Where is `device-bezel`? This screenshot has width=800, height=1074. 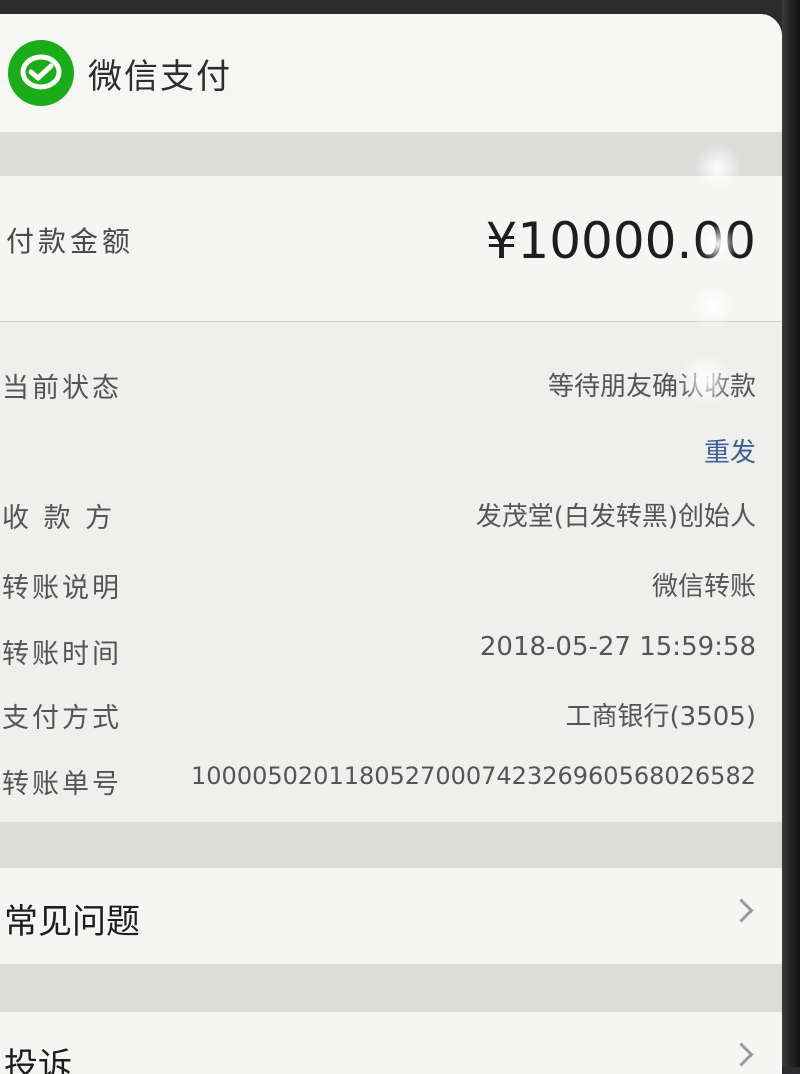 device-bezel is located at coordinates (791, 533).